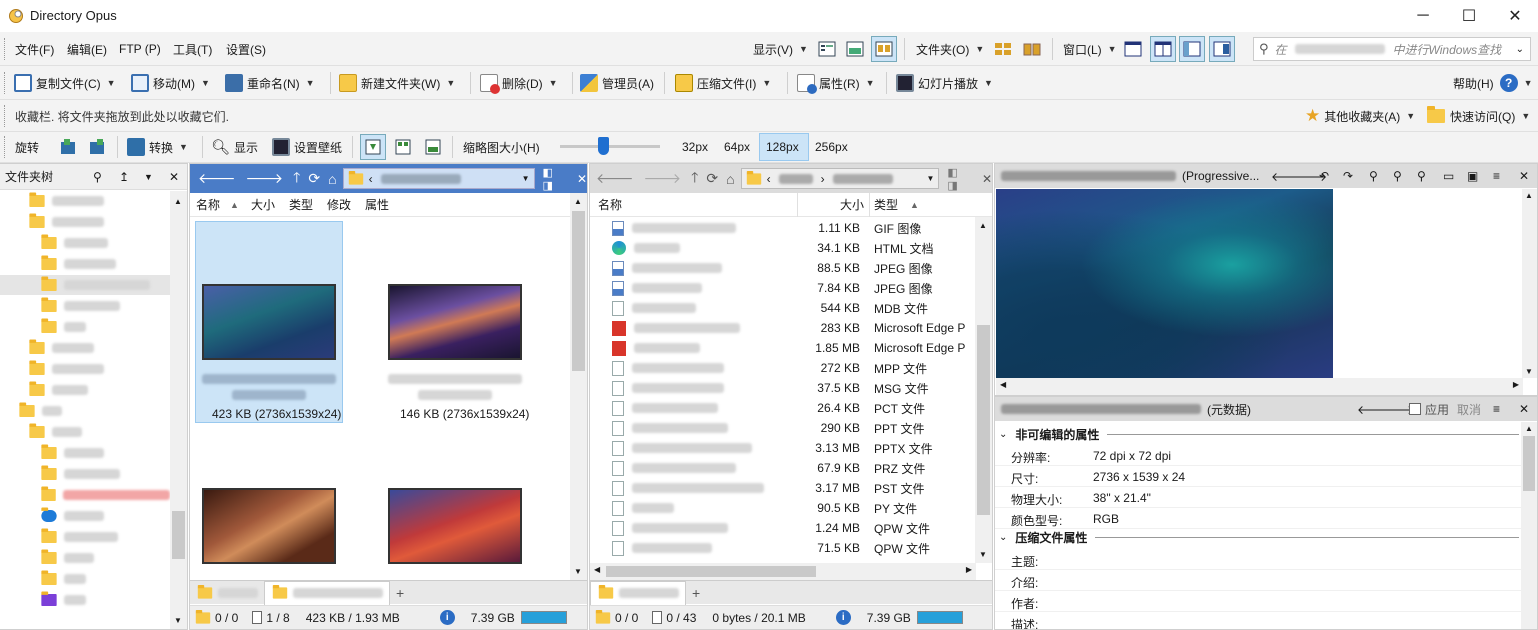  What do you see at coordinates (958, 179) in the screenshot?
I see `pane-nav-icon: ◧ ◨` at bounding box center [958, 179].